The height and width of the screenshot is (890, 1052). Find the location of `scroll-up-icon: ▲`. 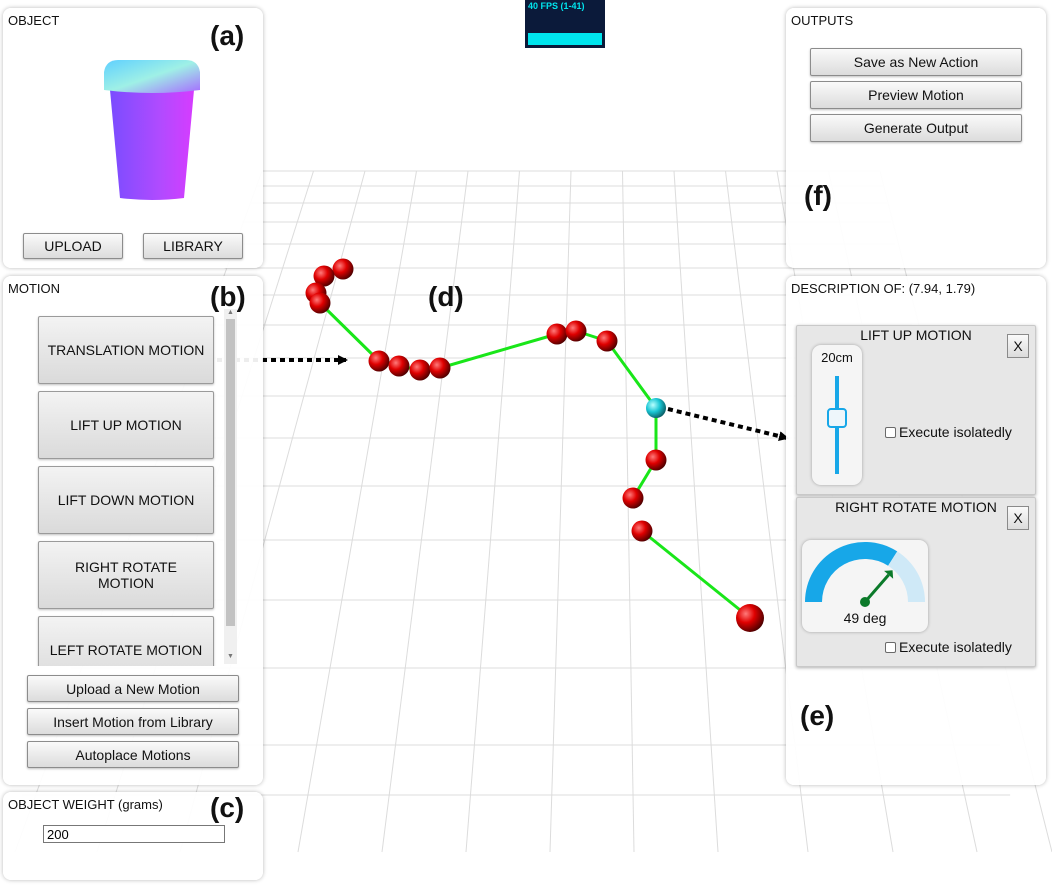

scroll-up-icon: ▲ is located at coordinates (230, 312).